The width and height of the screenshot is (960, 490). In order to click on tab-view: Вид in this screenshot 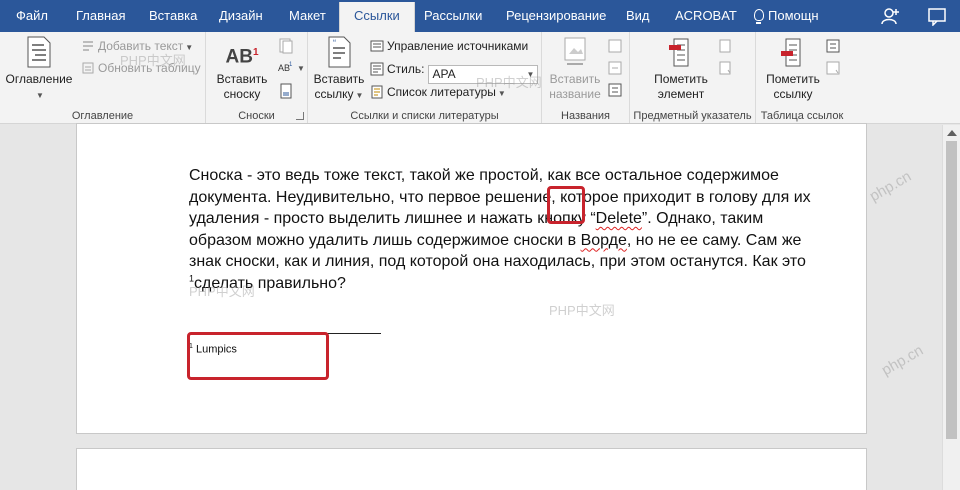, I will do `click(638, 16)`.